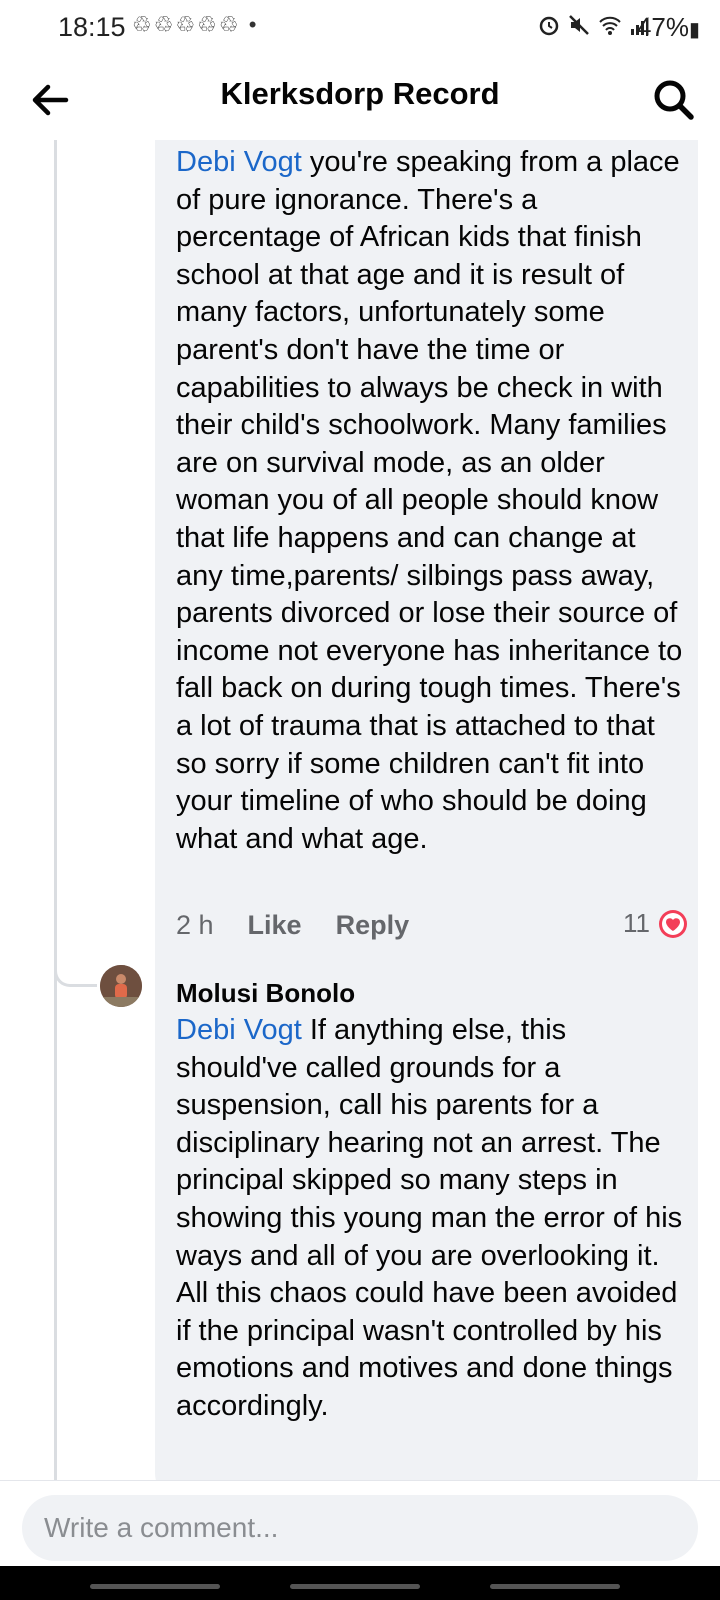 The width and height of the screenshot is (720, 1600). Describe the element at coordinates (373, 925) in the screenshot. I see `reply-button: Reply` at that location.